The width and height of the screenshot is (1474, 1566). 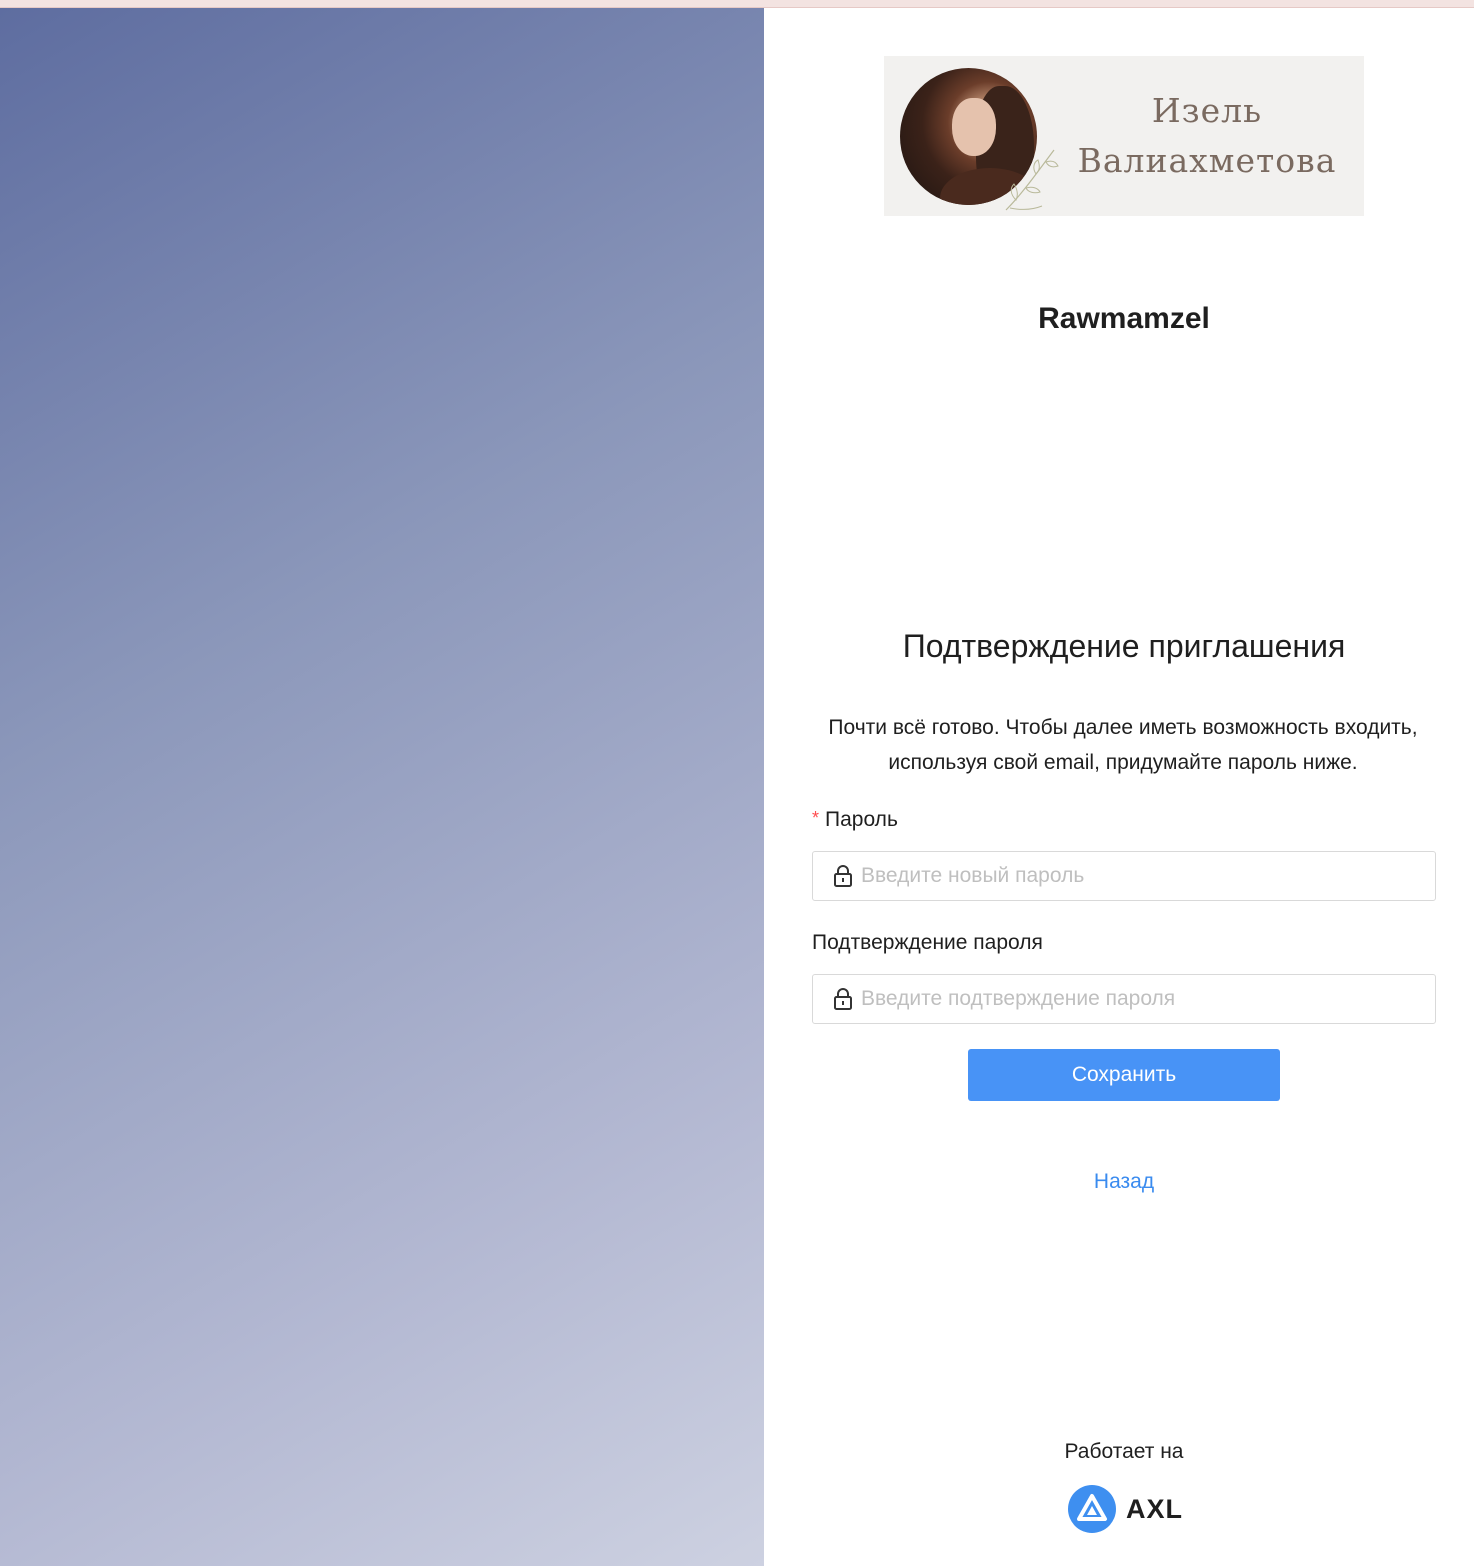 What do you see at coordinates (1124, 318) in the screenshot?
I see `organization-name: Rawmamzel` at bounding box center [1124, 318].